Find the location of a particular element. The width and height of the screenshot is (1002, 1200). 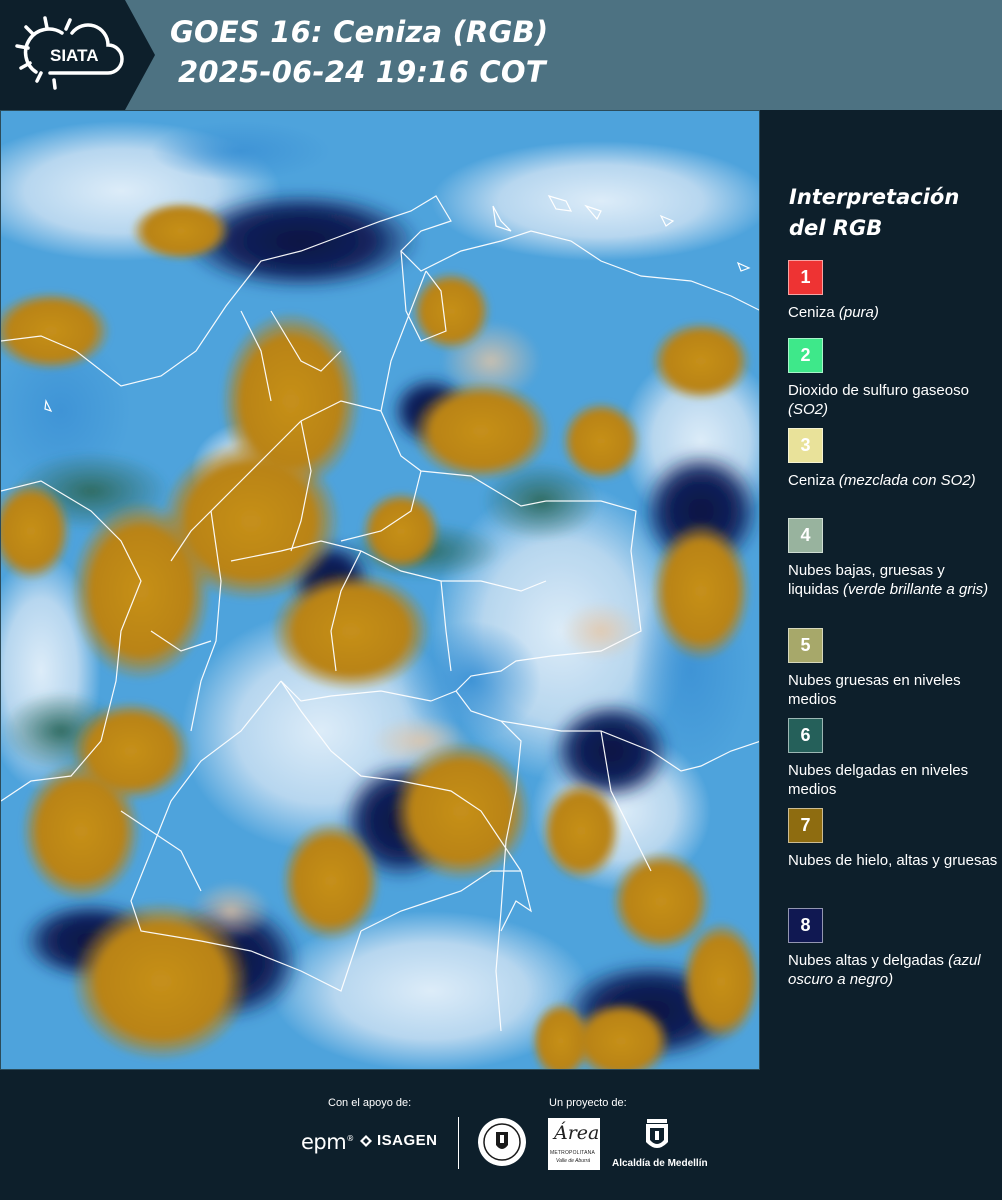

area-script-text: Área is located at coordinates (577, 1133).